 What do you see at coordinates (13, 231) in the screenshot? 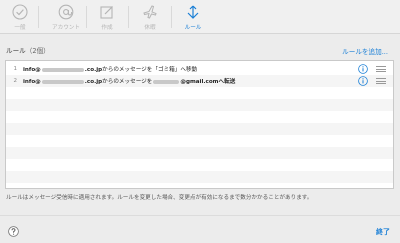
I see `help-icon` at bounding box center [13, 231].